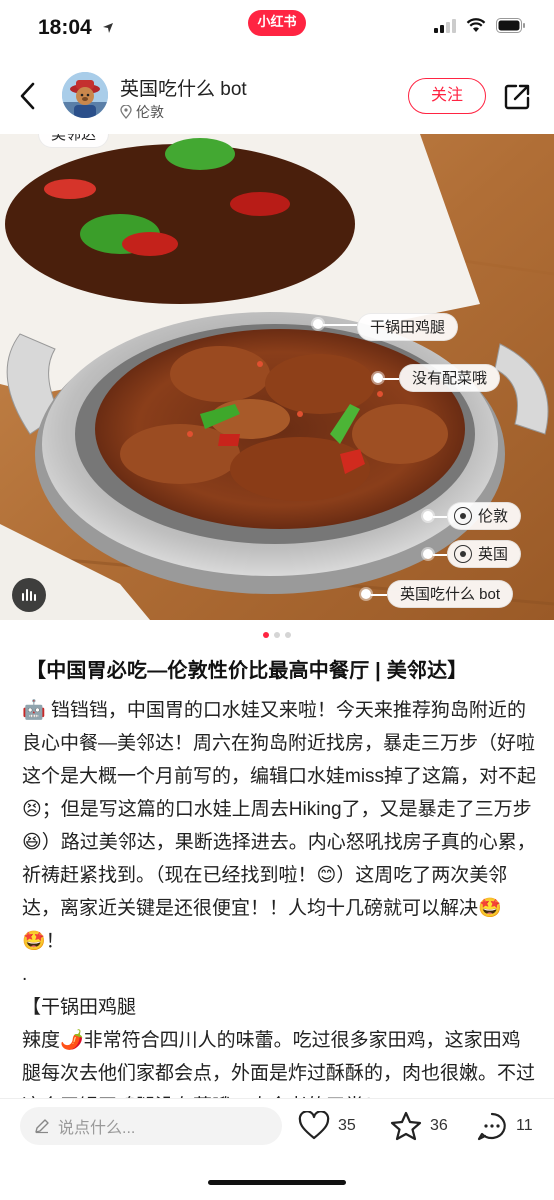 The image size is (554, 1200). What do you see at coordinates (406, 1126) in the screenshot?
I see `star-icon` at bounding box center [406, 1126].